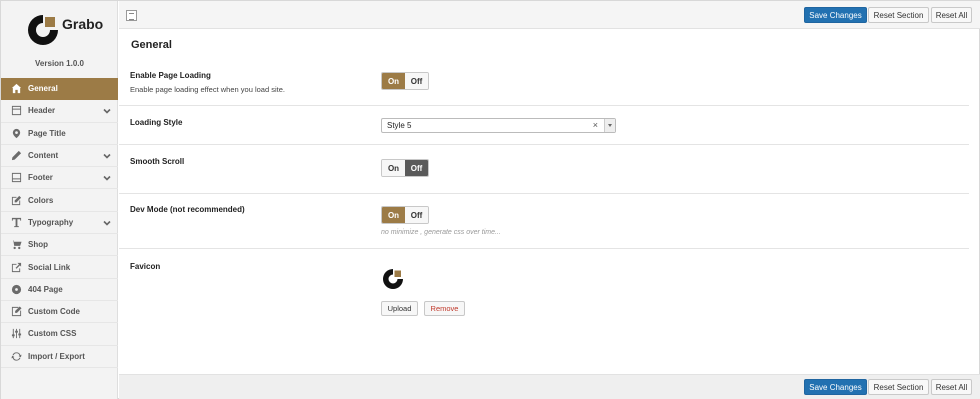 This screenshot has height=399, width=980. I want to click on sidebar-item-import-export: Import / Export, so click(59, 357).